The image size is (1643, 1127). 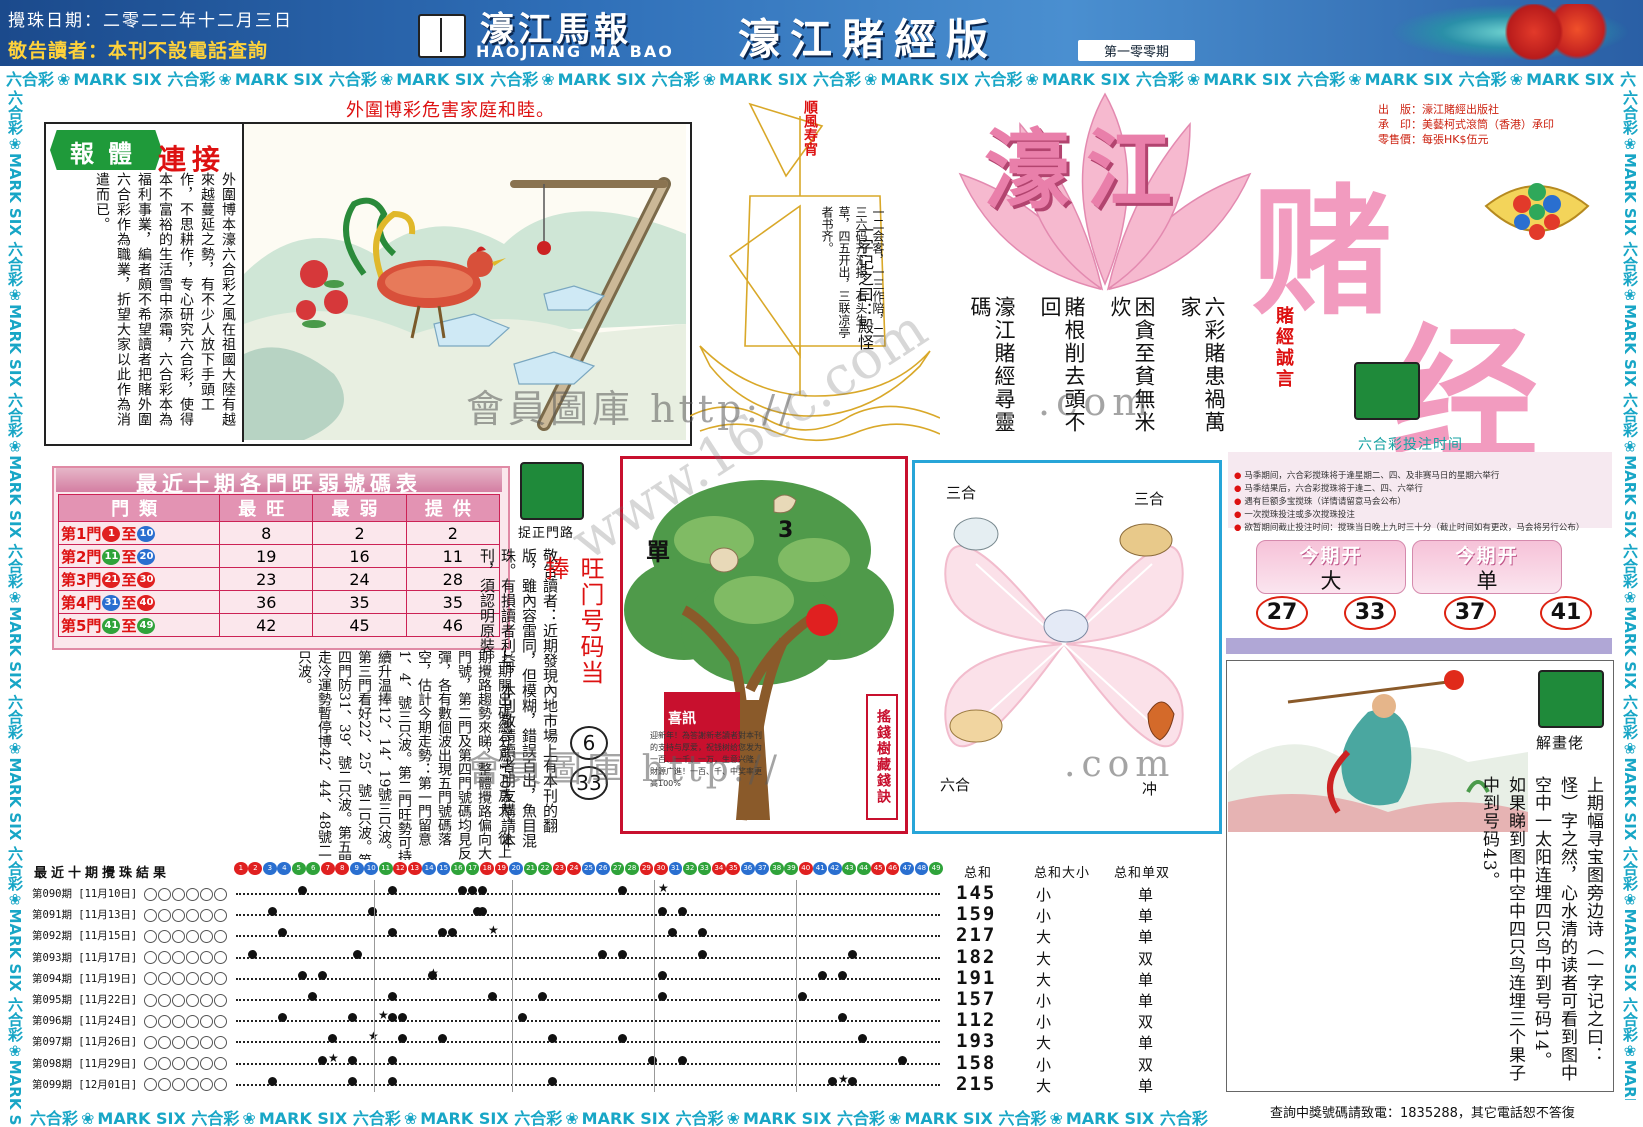 I want to click on results-col-size: 总和大小, so click(x=1062, y=873).